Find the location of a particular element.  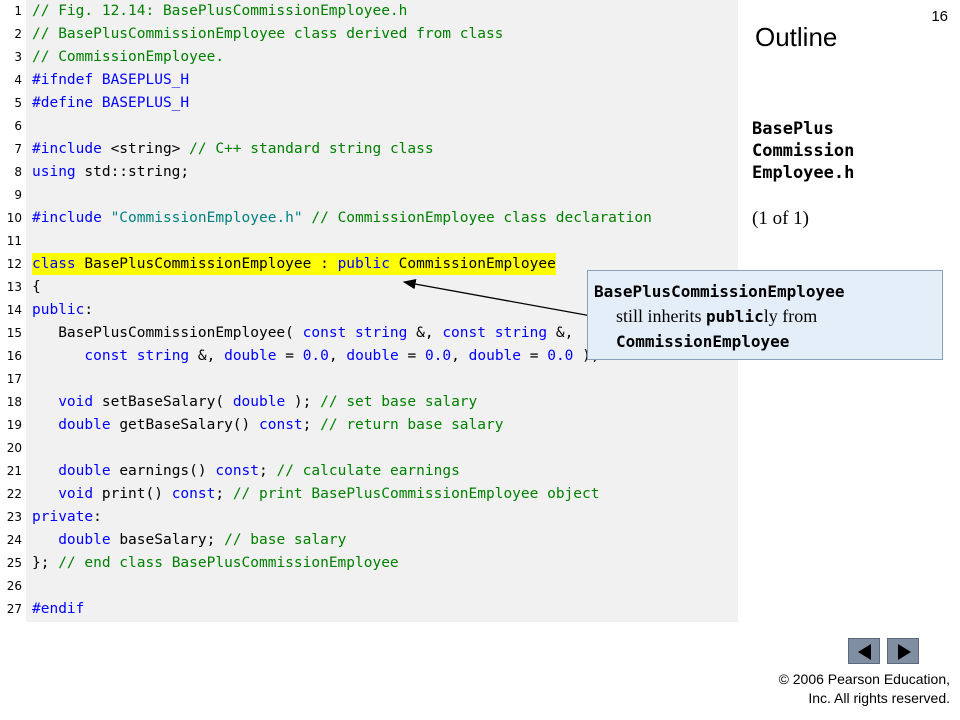

page-number: 16 is located at coordinates (939, 16).